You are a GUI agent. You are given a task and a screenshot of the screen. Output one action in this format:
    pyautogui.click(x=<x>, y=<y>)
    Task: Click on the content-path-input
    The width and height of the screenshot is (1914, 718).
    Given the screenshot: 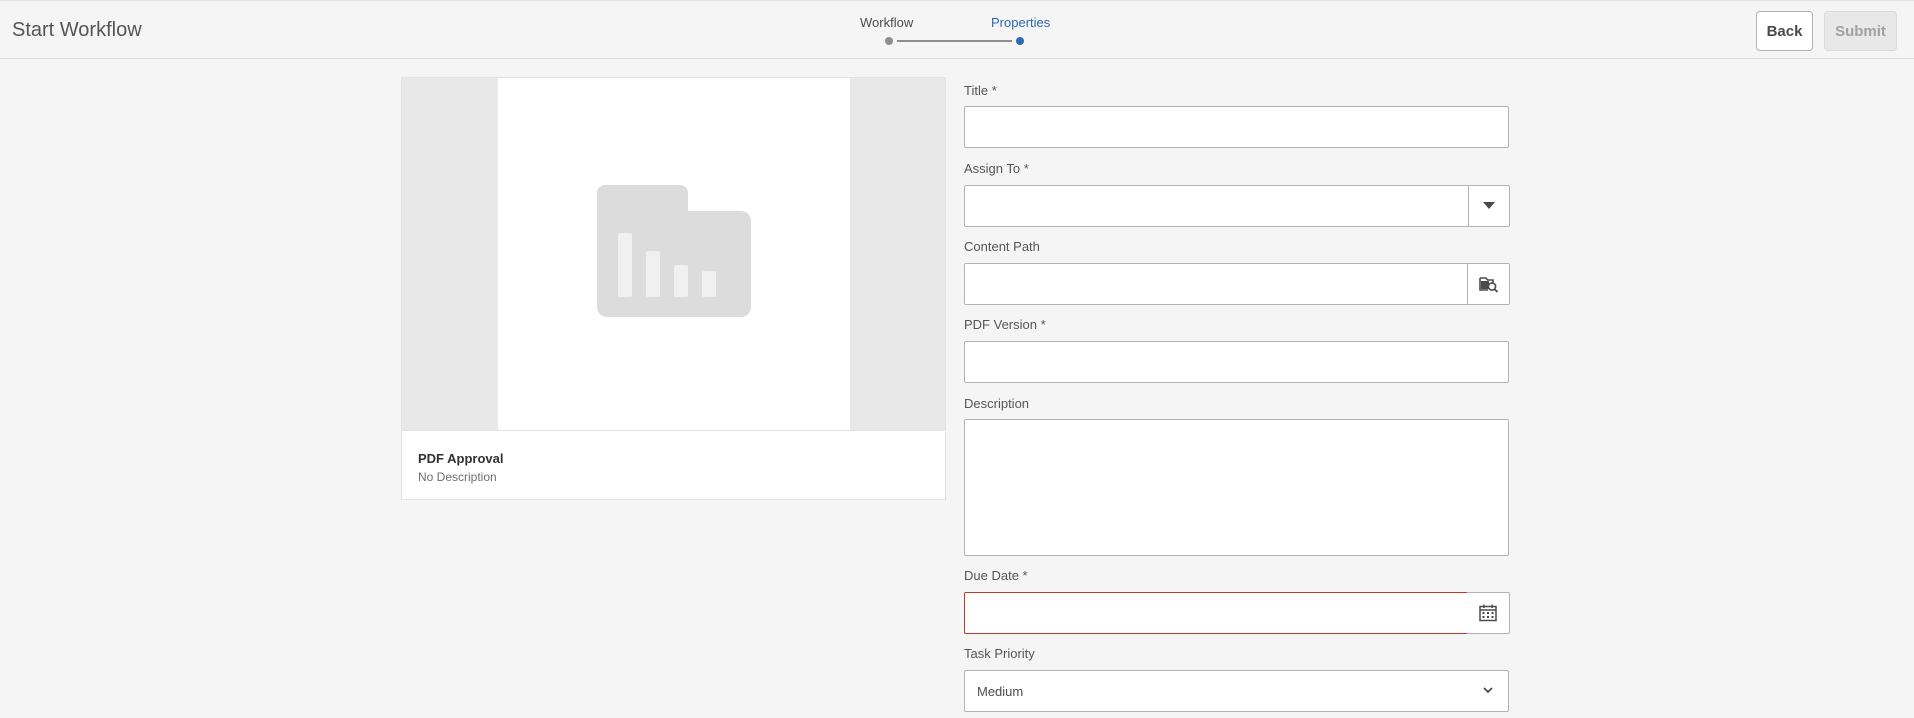 What is the action you would take?
    pyautogui.click(x=1216, y=284)
    